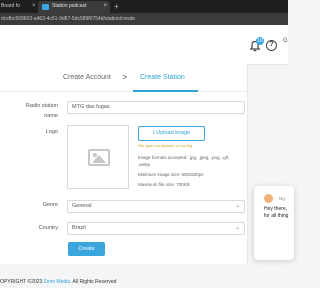 This screenshot has width=320, height=288. I want to click on footer-prefix: OPYRIGHT ©2023, so click(21, 282).